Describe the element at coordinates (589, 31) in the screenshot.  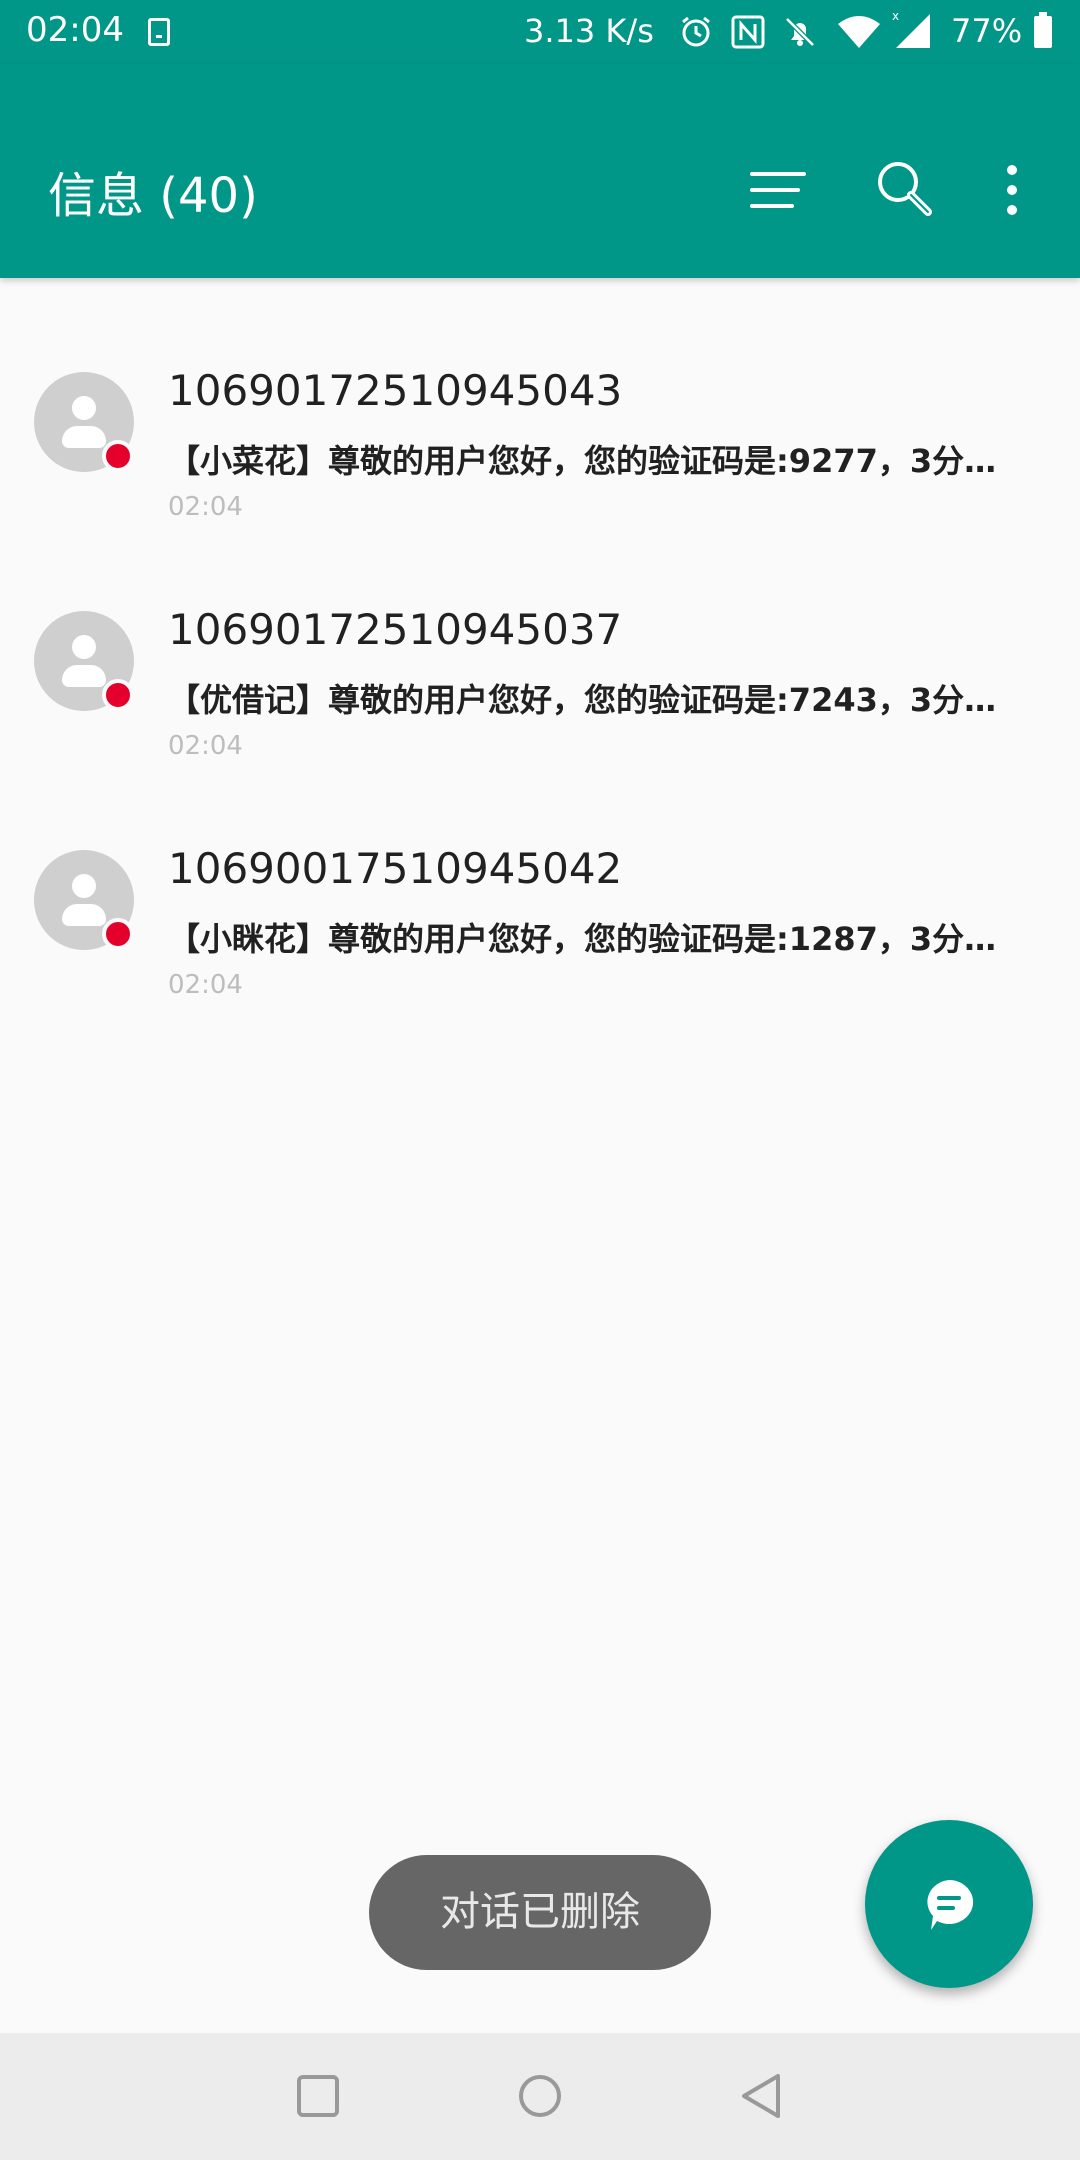
I see `network-speed: 3.13 K/s` at that location.